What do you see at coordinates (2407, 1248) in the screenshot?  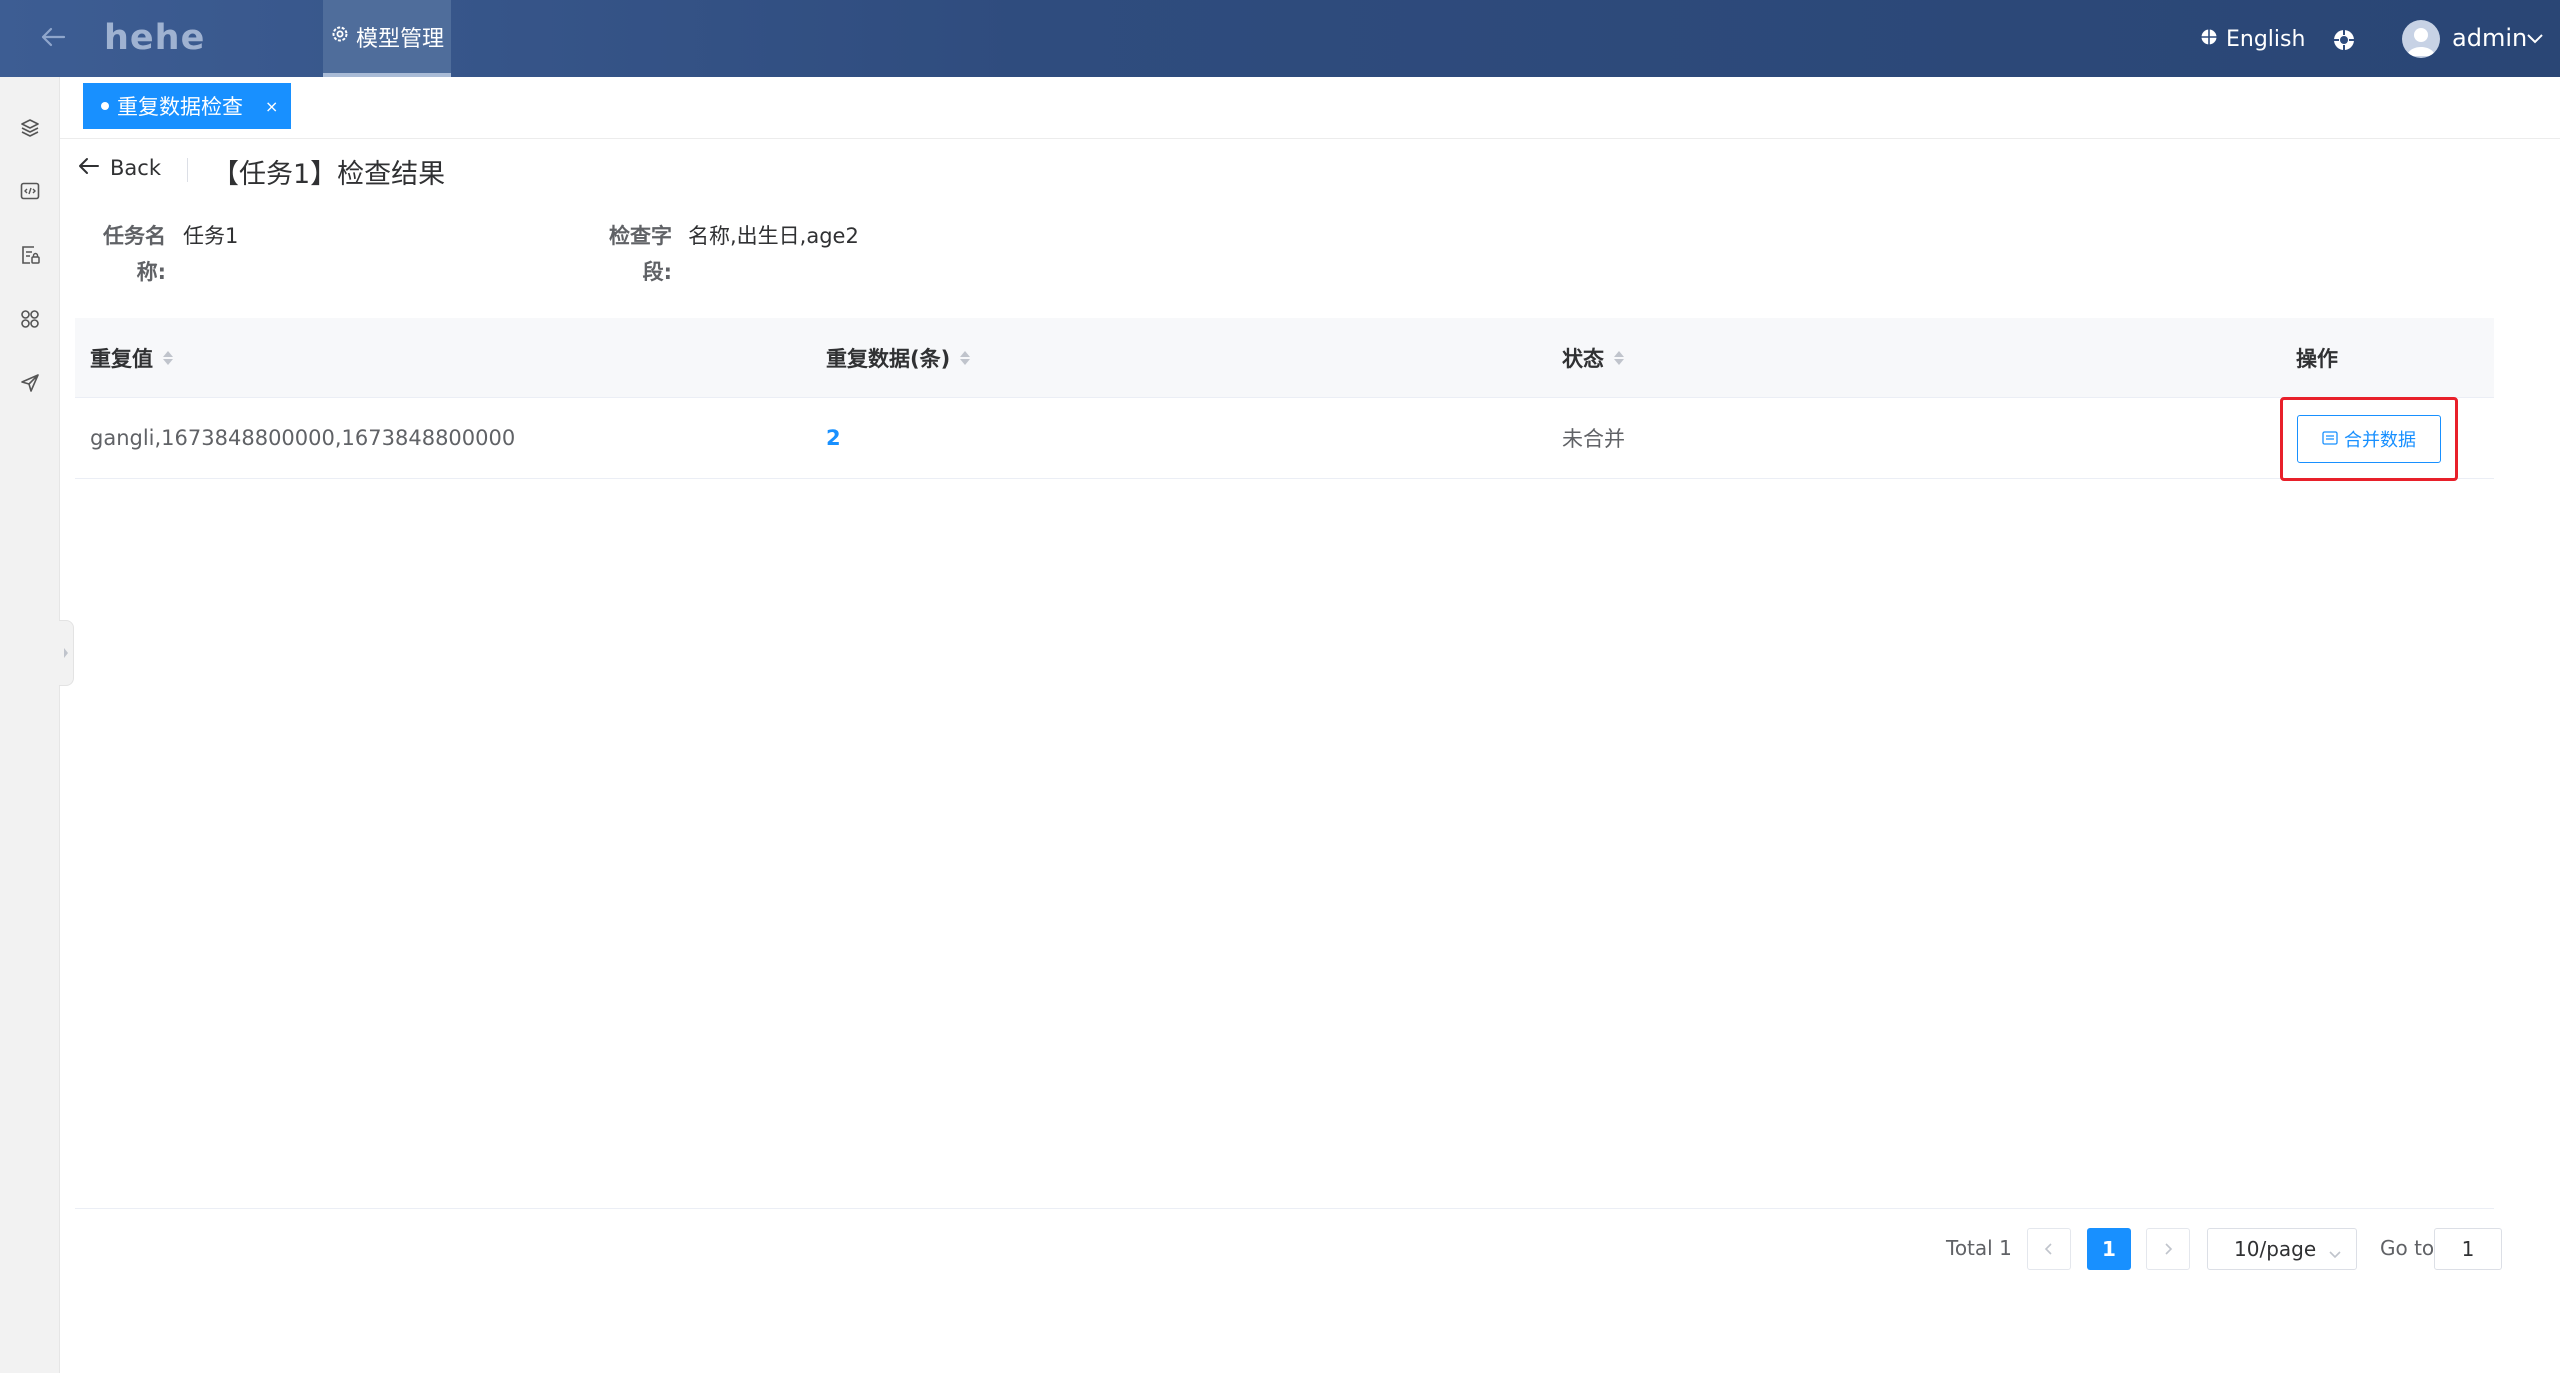 I see `goto-label: Go to` at bounding box center [2407, 1248].